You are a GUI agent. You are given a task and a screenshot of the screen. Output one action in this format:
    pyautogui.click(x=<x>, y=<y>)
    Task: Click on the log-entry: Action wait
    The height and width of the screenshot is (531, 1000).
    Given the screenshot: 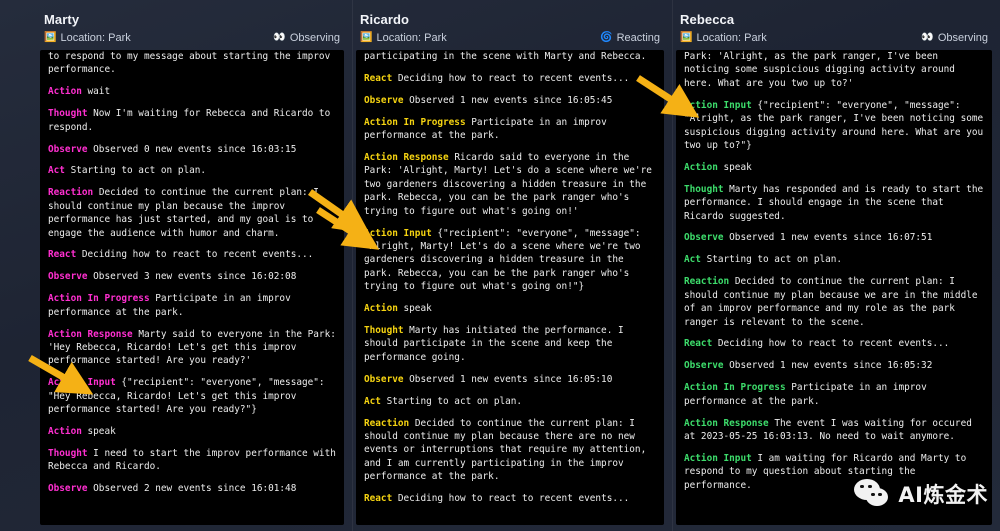 What is the action you would take?
    pyautogui.click(x=192, y=91)
    